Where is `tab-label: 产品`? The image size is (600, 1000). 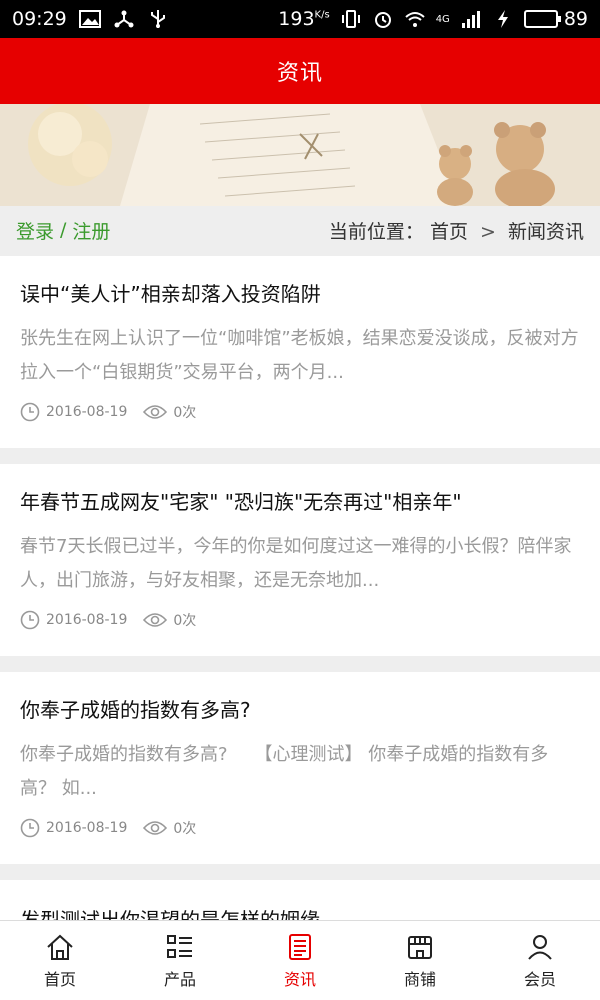
tab-label: 产品 is located at coordinates (179, 979).